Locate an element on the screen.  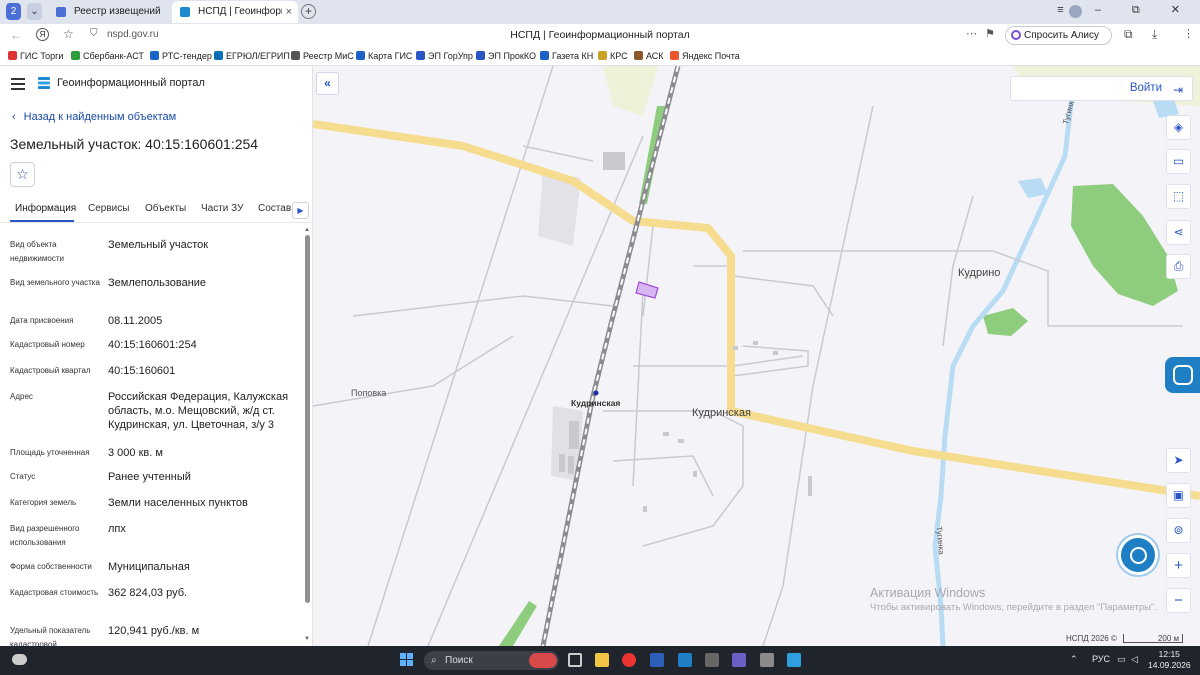
favorite-star-button: ☆ is located at coordinates (22, 174).